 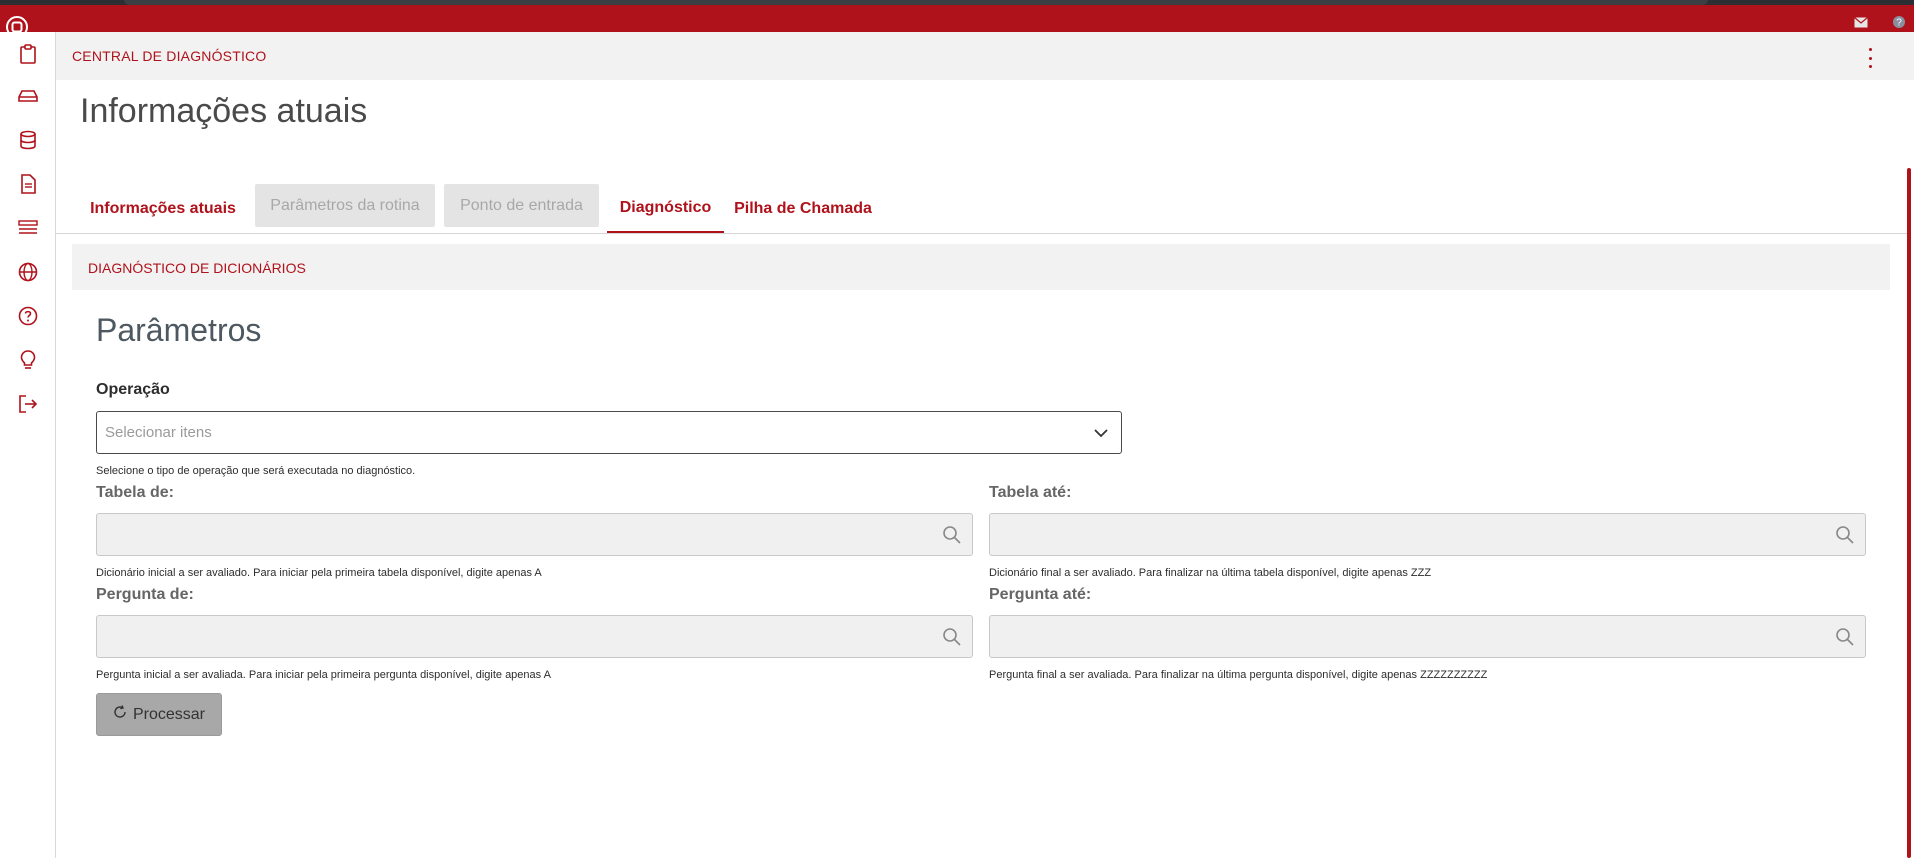 I want to click on lightbulb-icon, so click(x=28, y=360).